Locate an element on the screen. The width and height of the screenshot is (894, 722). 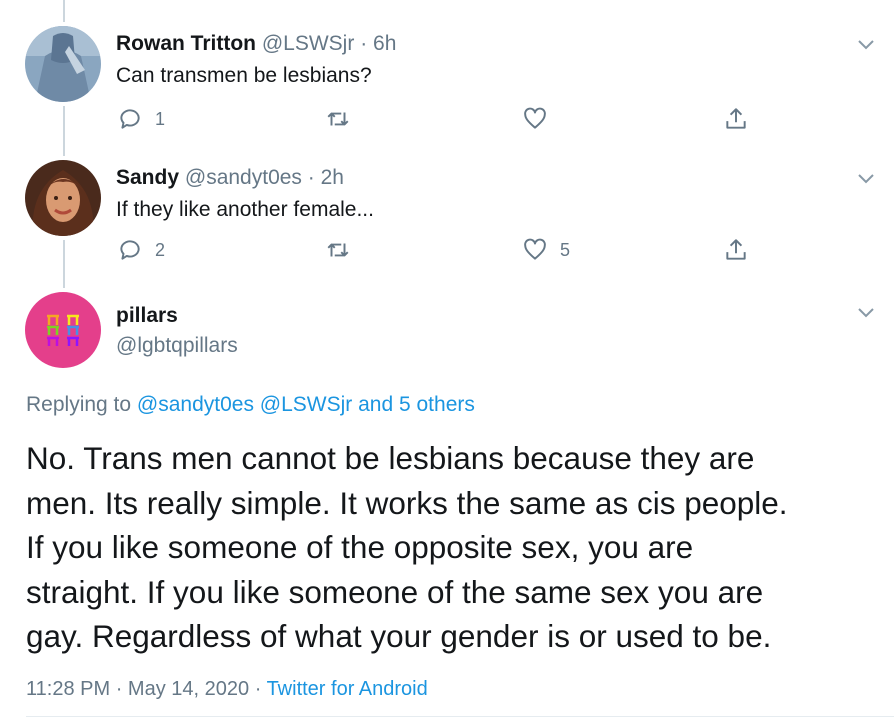
display-name: pillars is located at coordinates (147, 316).